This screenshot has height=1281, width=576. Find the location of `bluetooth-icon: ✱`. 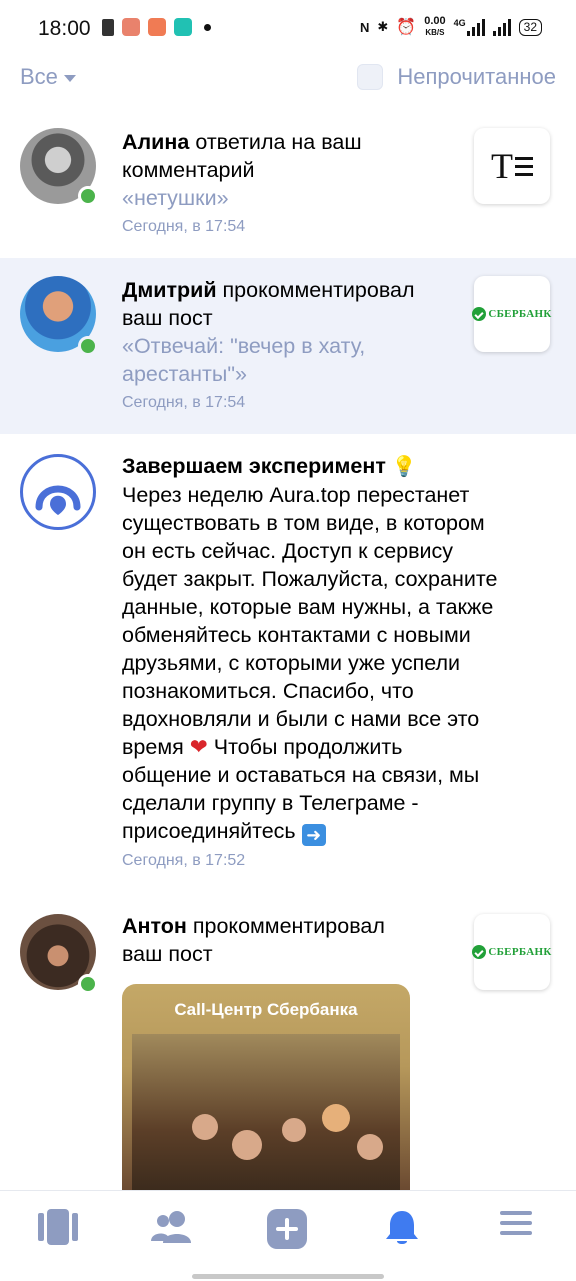

bluetooth-icon: ✱ is located at coordinates (383, 26).